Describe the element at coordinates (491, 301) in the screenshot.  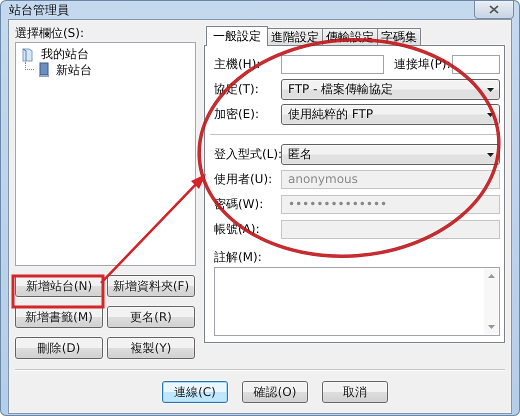
I see `scrollbar` at that location.